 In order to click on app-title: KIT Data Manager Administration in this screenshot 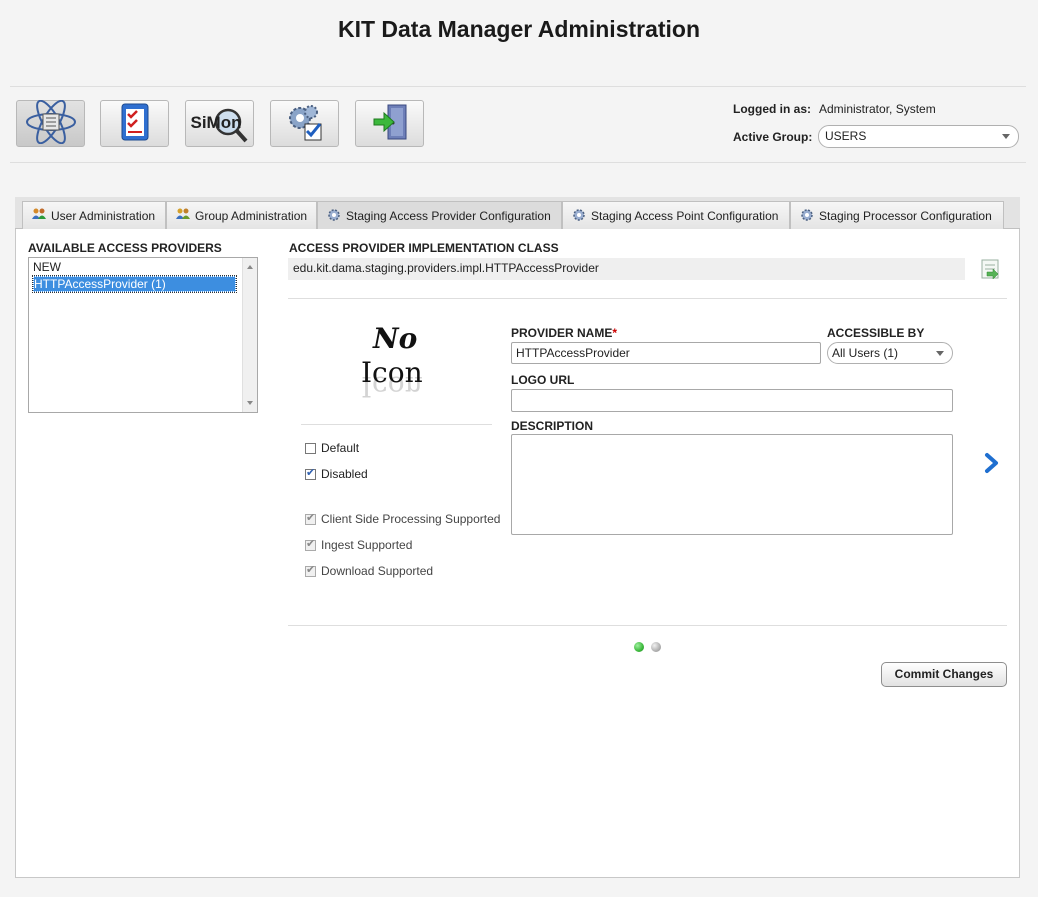, I will do `click(519, 29)`.